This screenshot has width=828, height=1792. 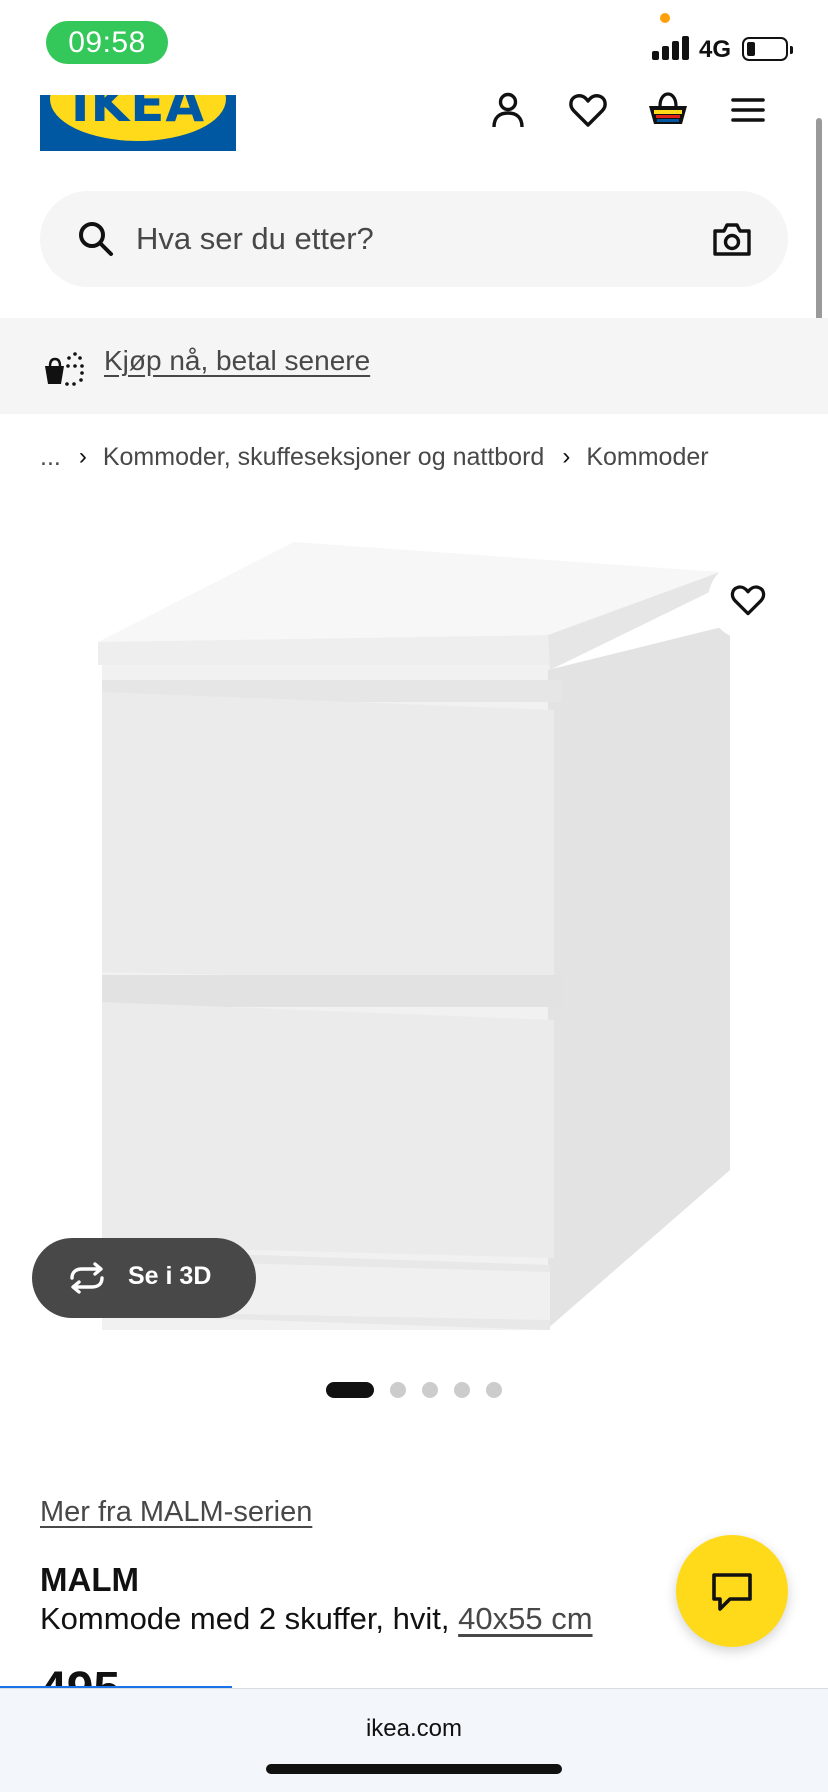 What do you see at coordinates (249, 1618) in the screenshot?
I see `product-description-text: Kommode med 2 skuffer, hvit,` at bounding box center [249, 1618].